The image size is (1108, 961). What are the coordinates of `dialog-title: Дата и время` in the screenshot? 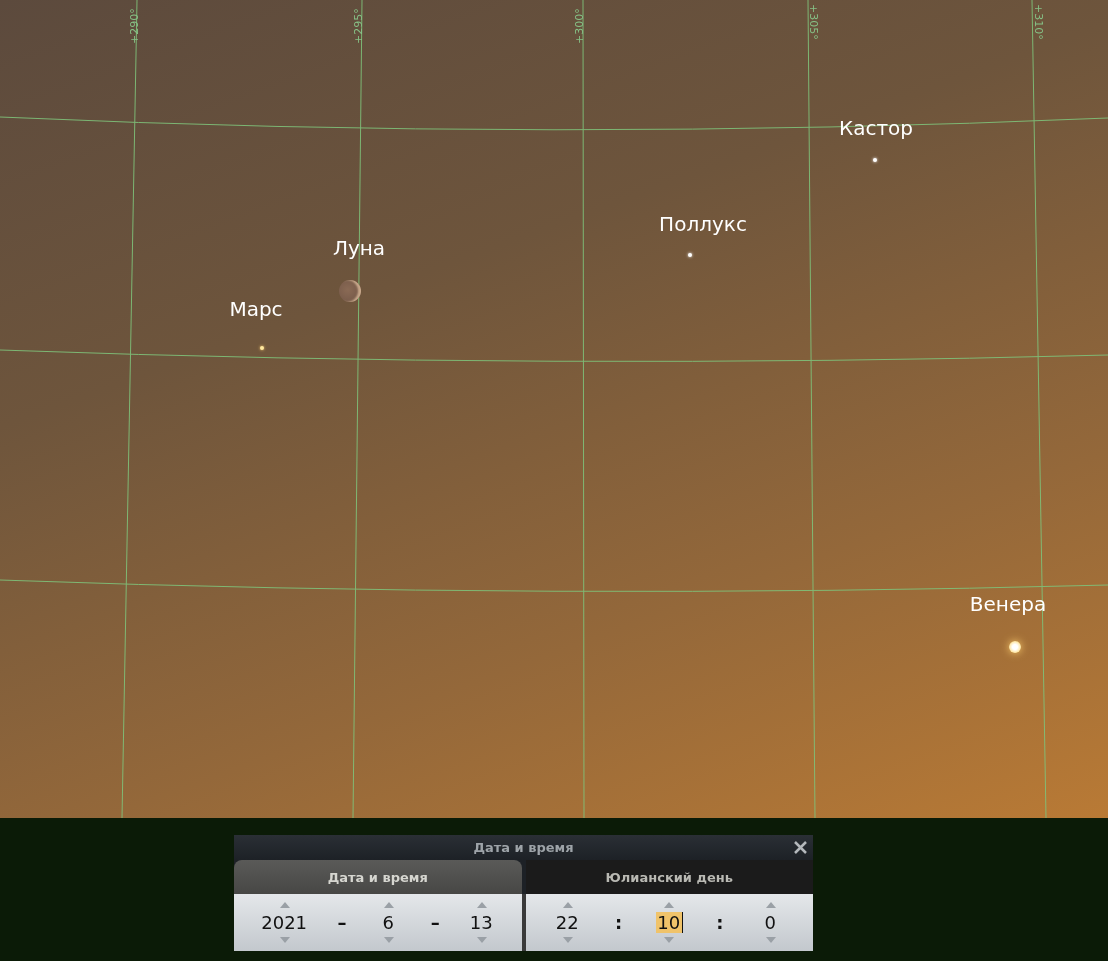 It's located at (523, 847).